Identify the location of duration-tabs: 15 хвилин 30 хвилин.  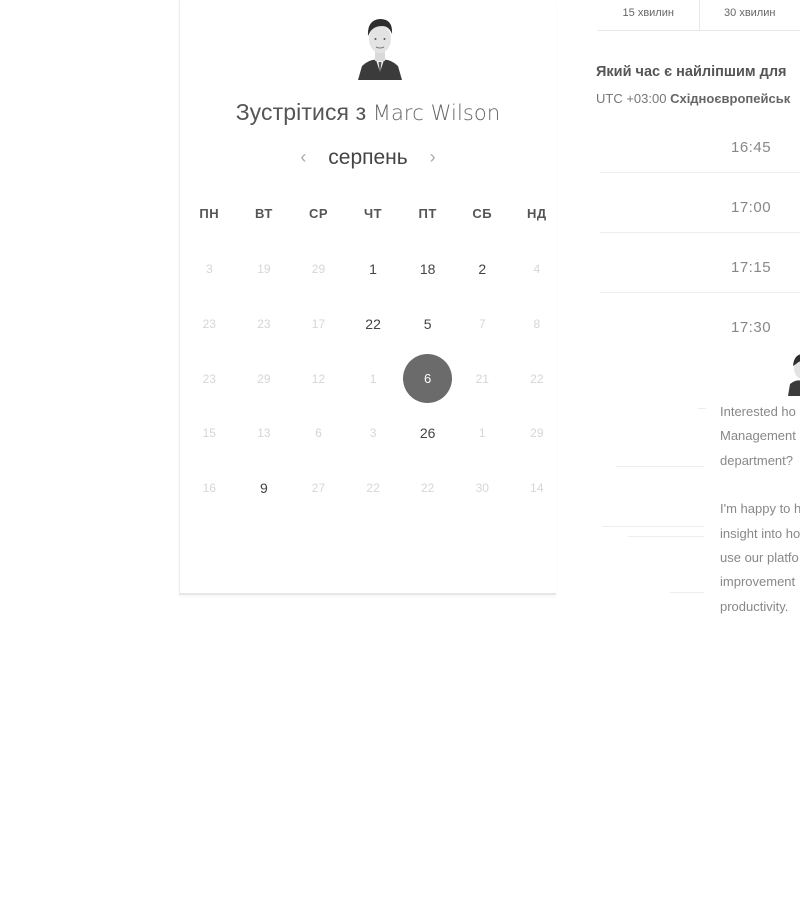
(699, 15).